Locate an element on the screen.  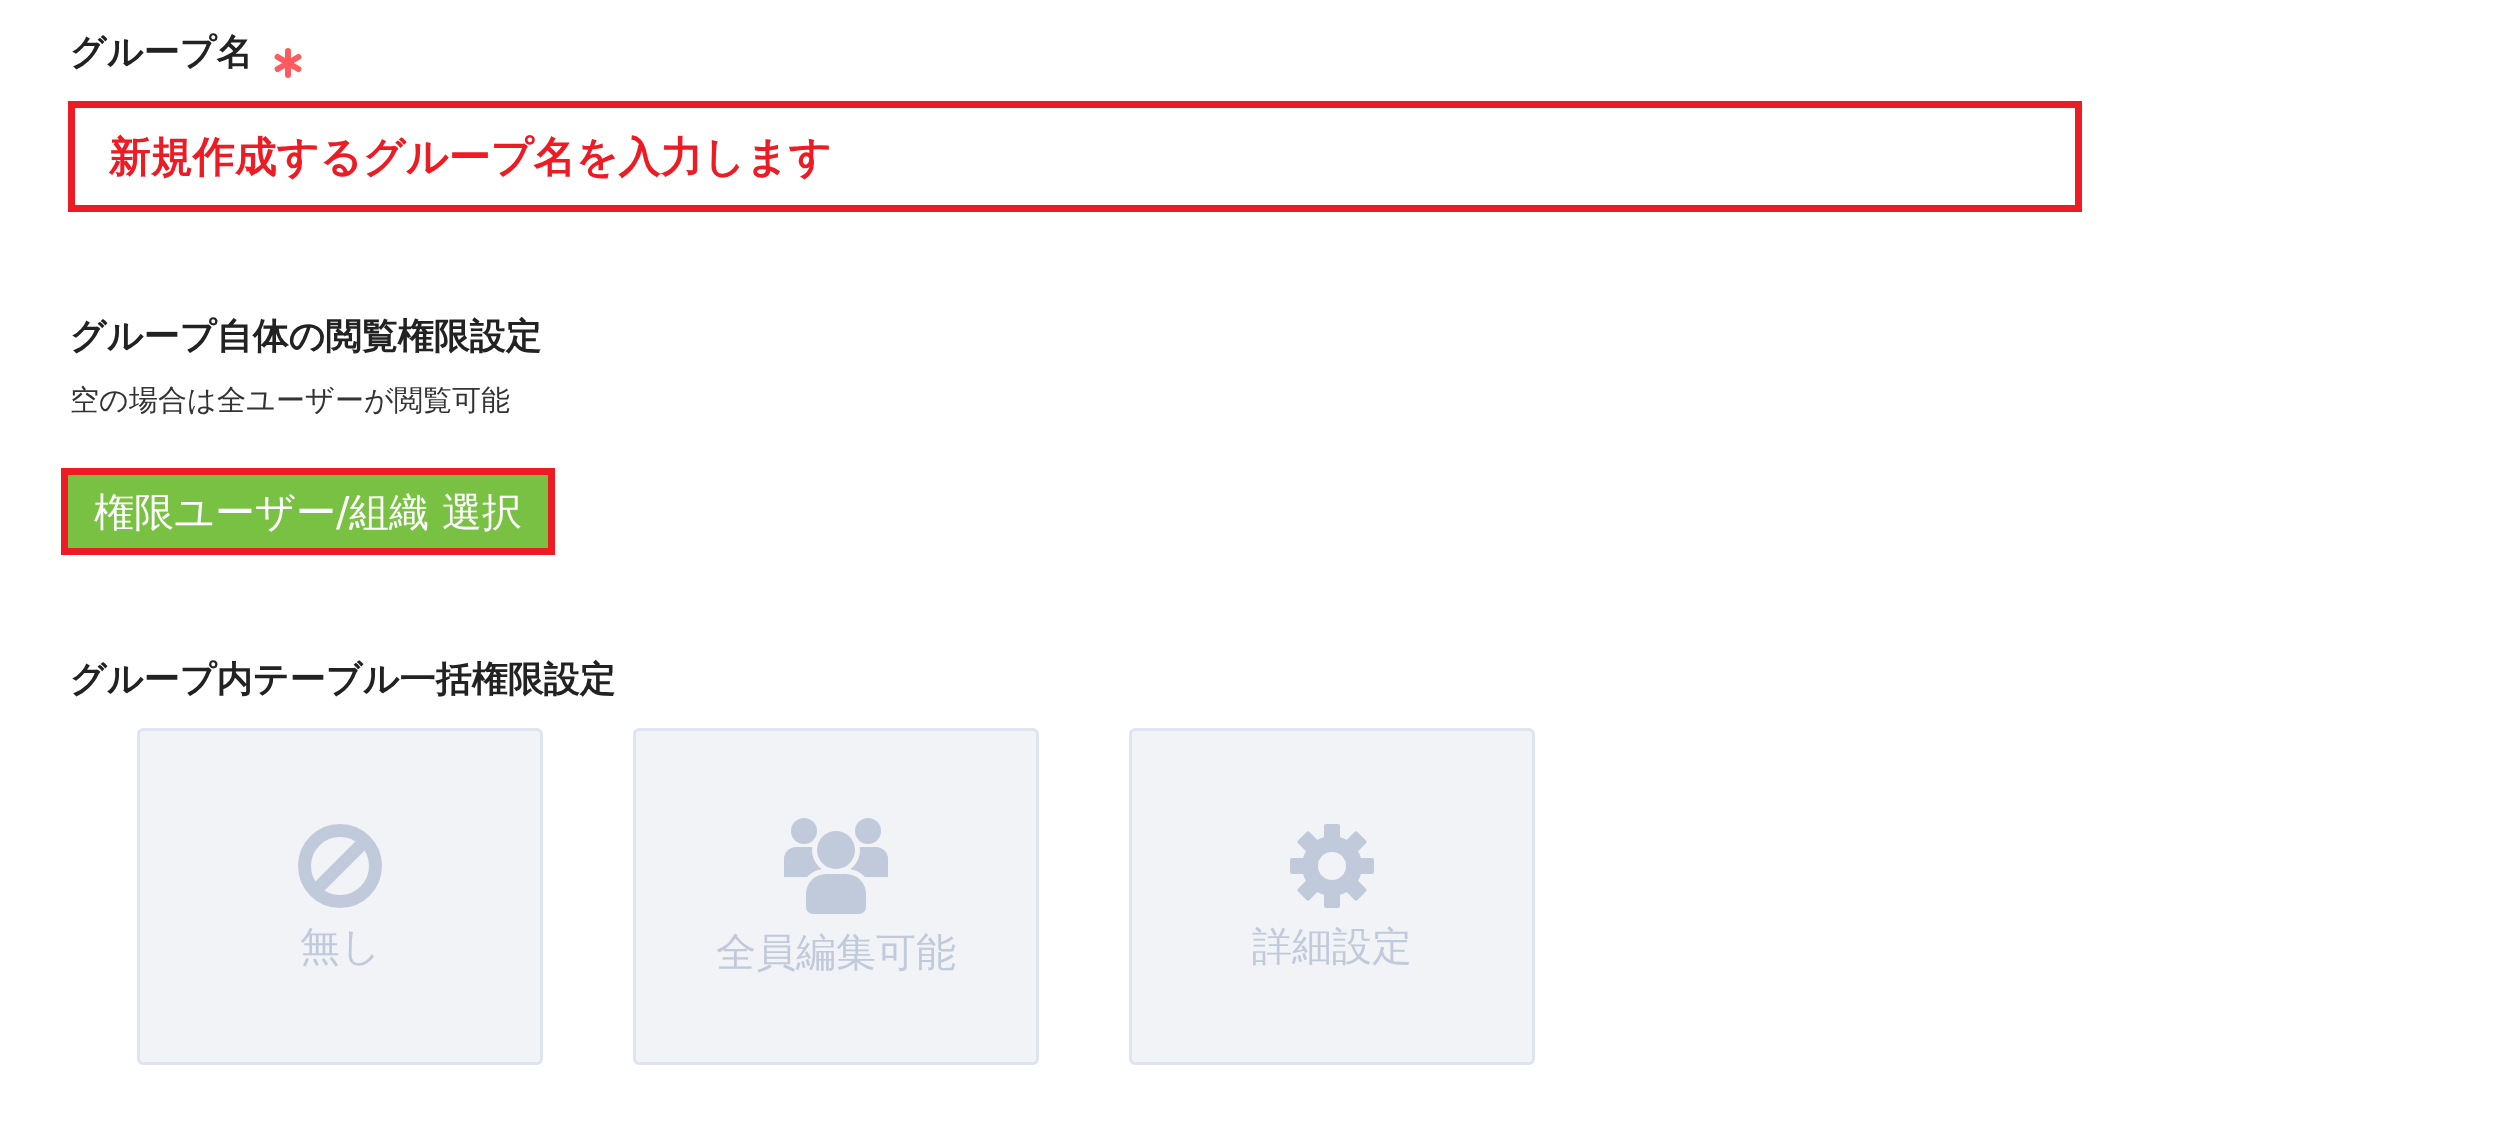
field-label: グループ名 is located at coordinates (161, 51).